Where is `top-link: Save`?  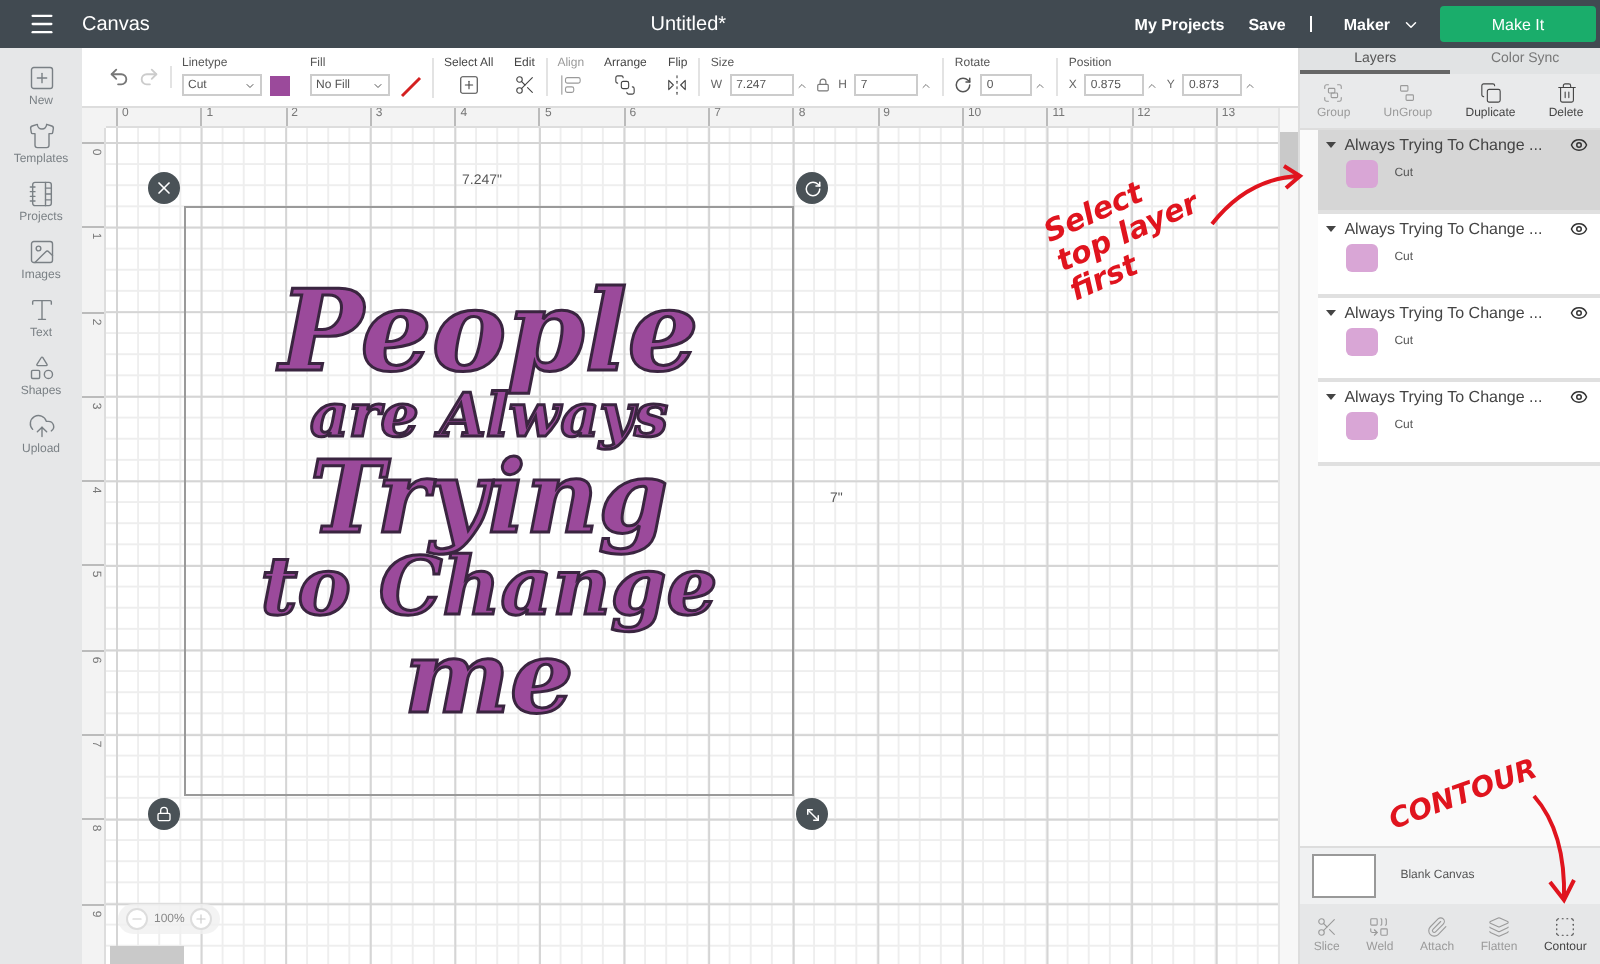 top-link: Save is located at coordinates (1267, 24).